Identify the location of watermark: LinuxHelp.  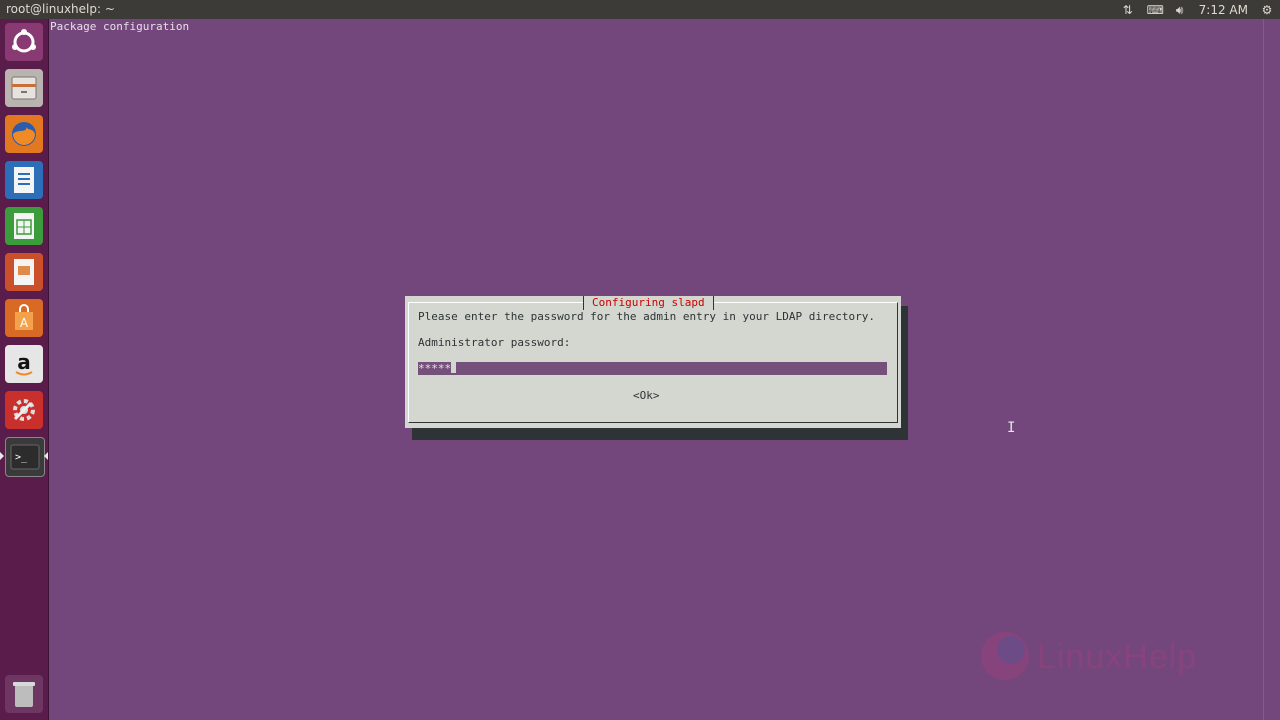
(1107, 658).